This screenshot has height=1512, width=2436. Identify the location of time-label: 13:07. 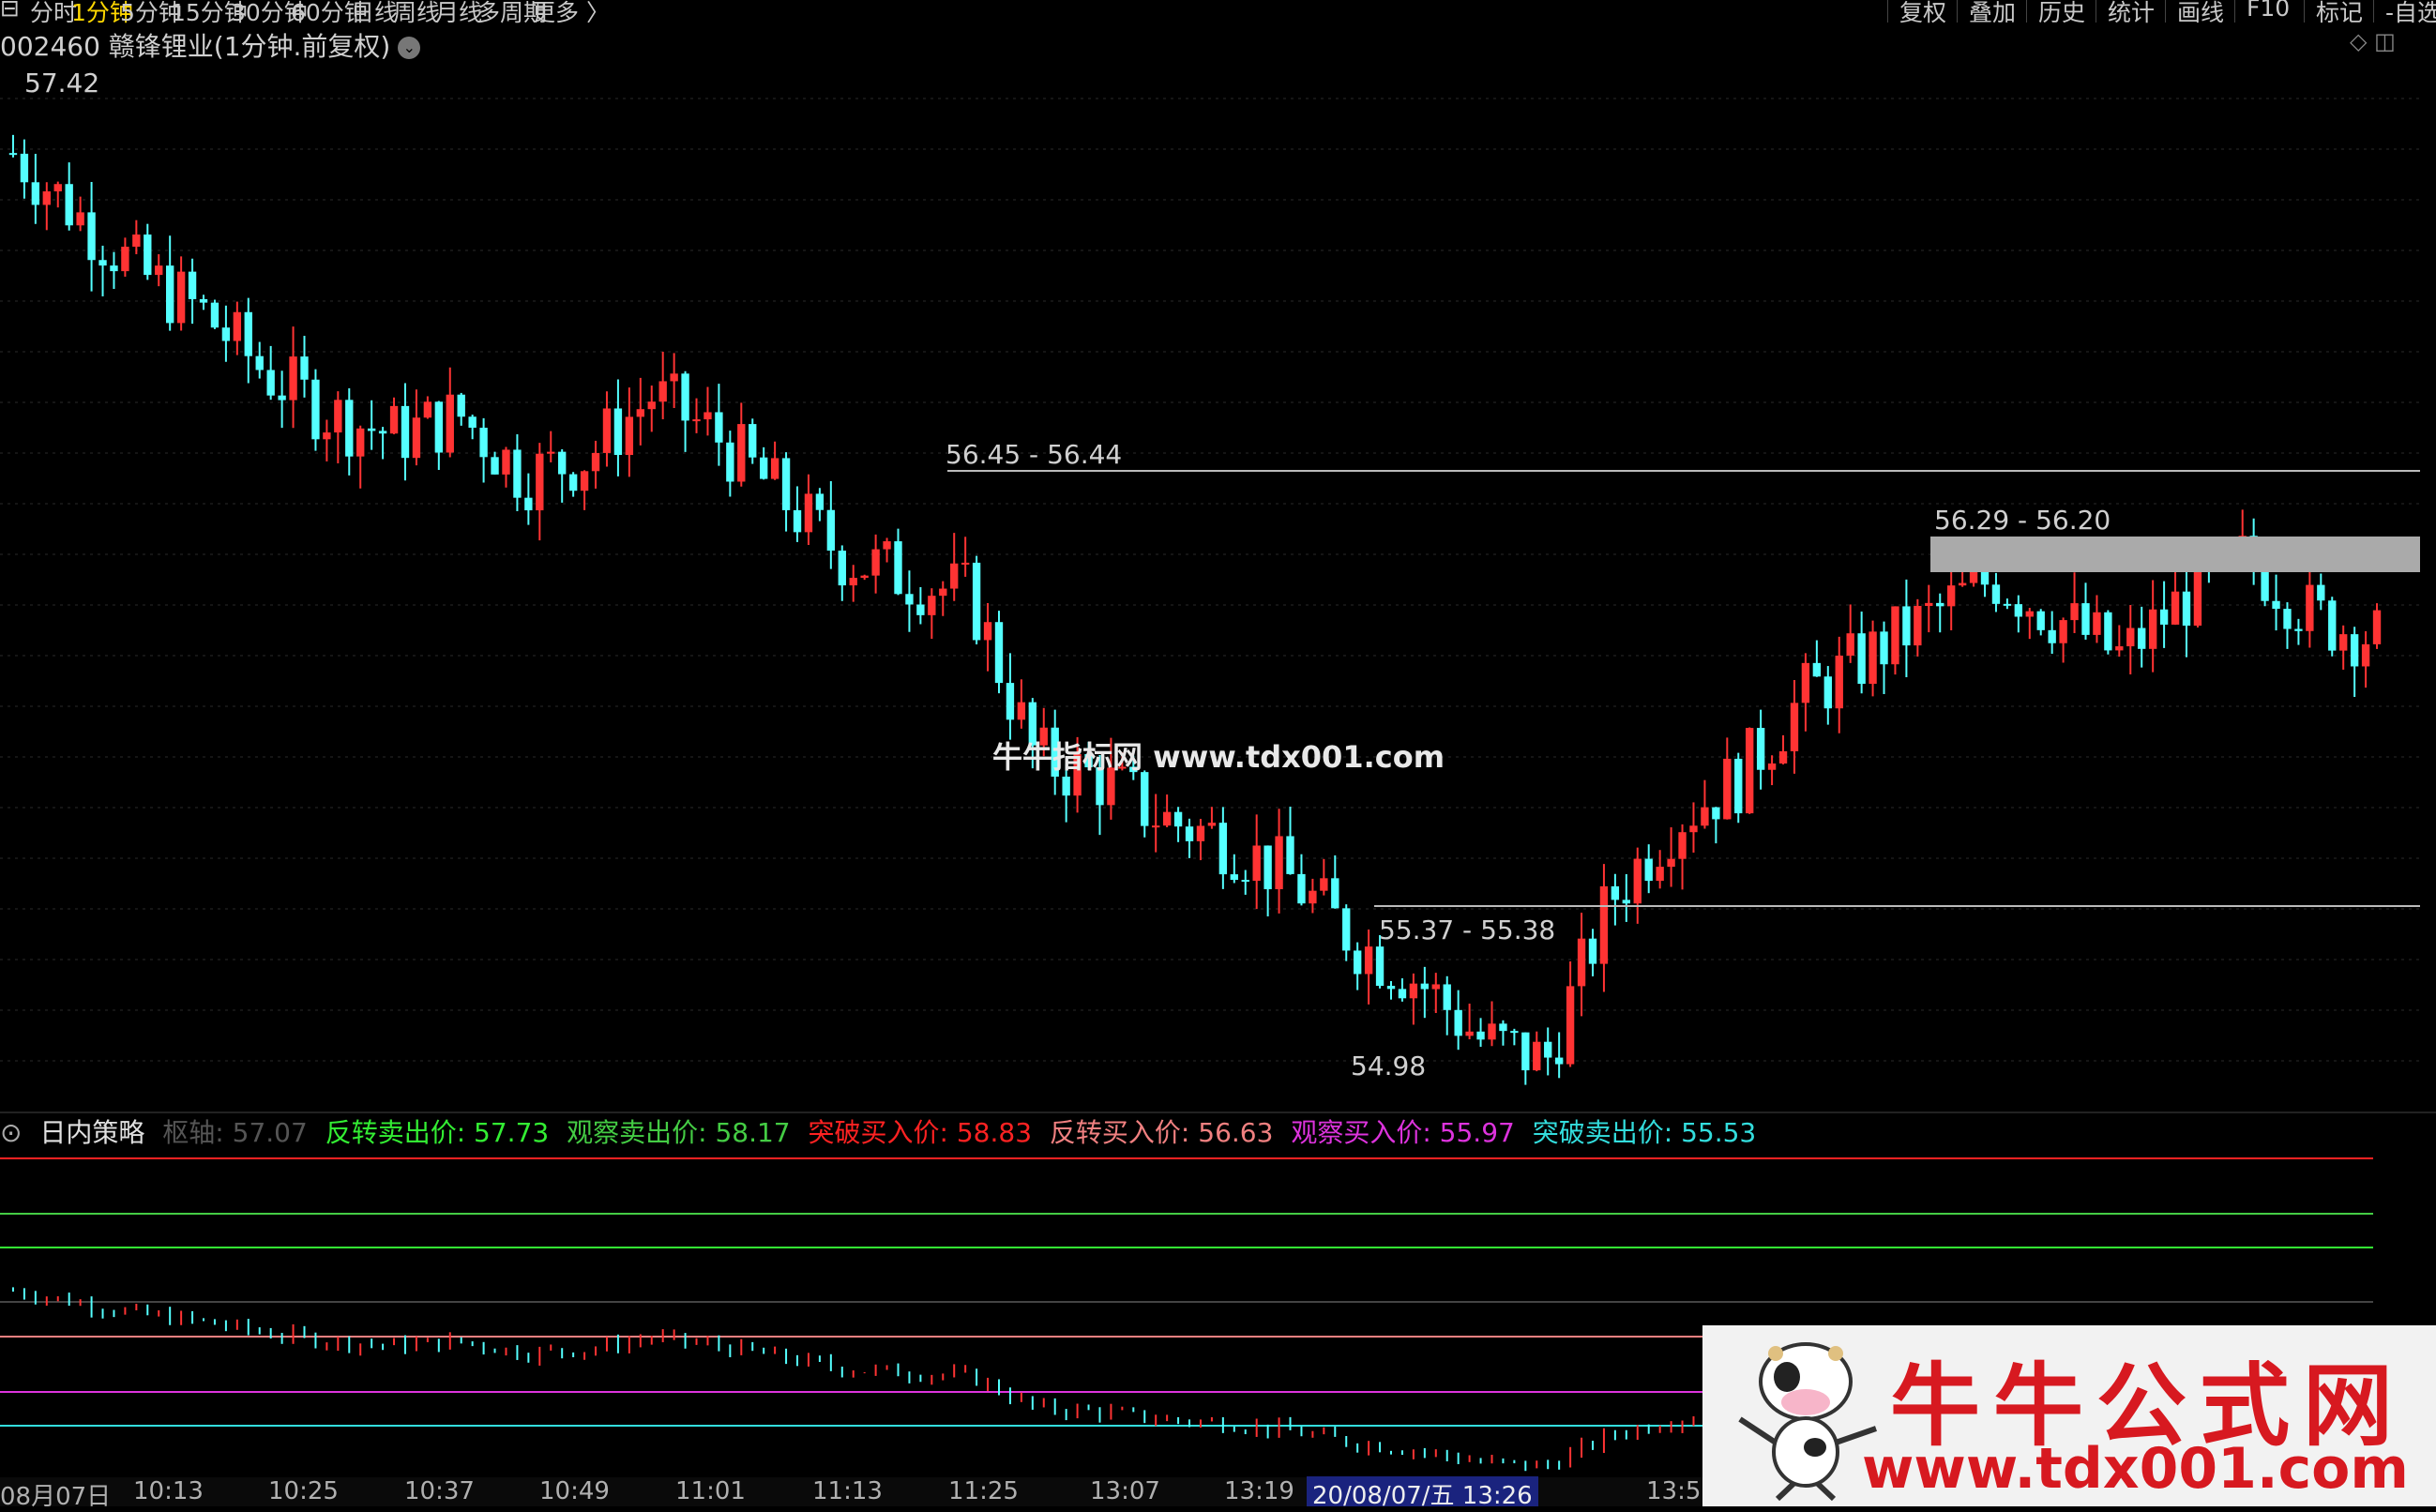
(1125, 1491).